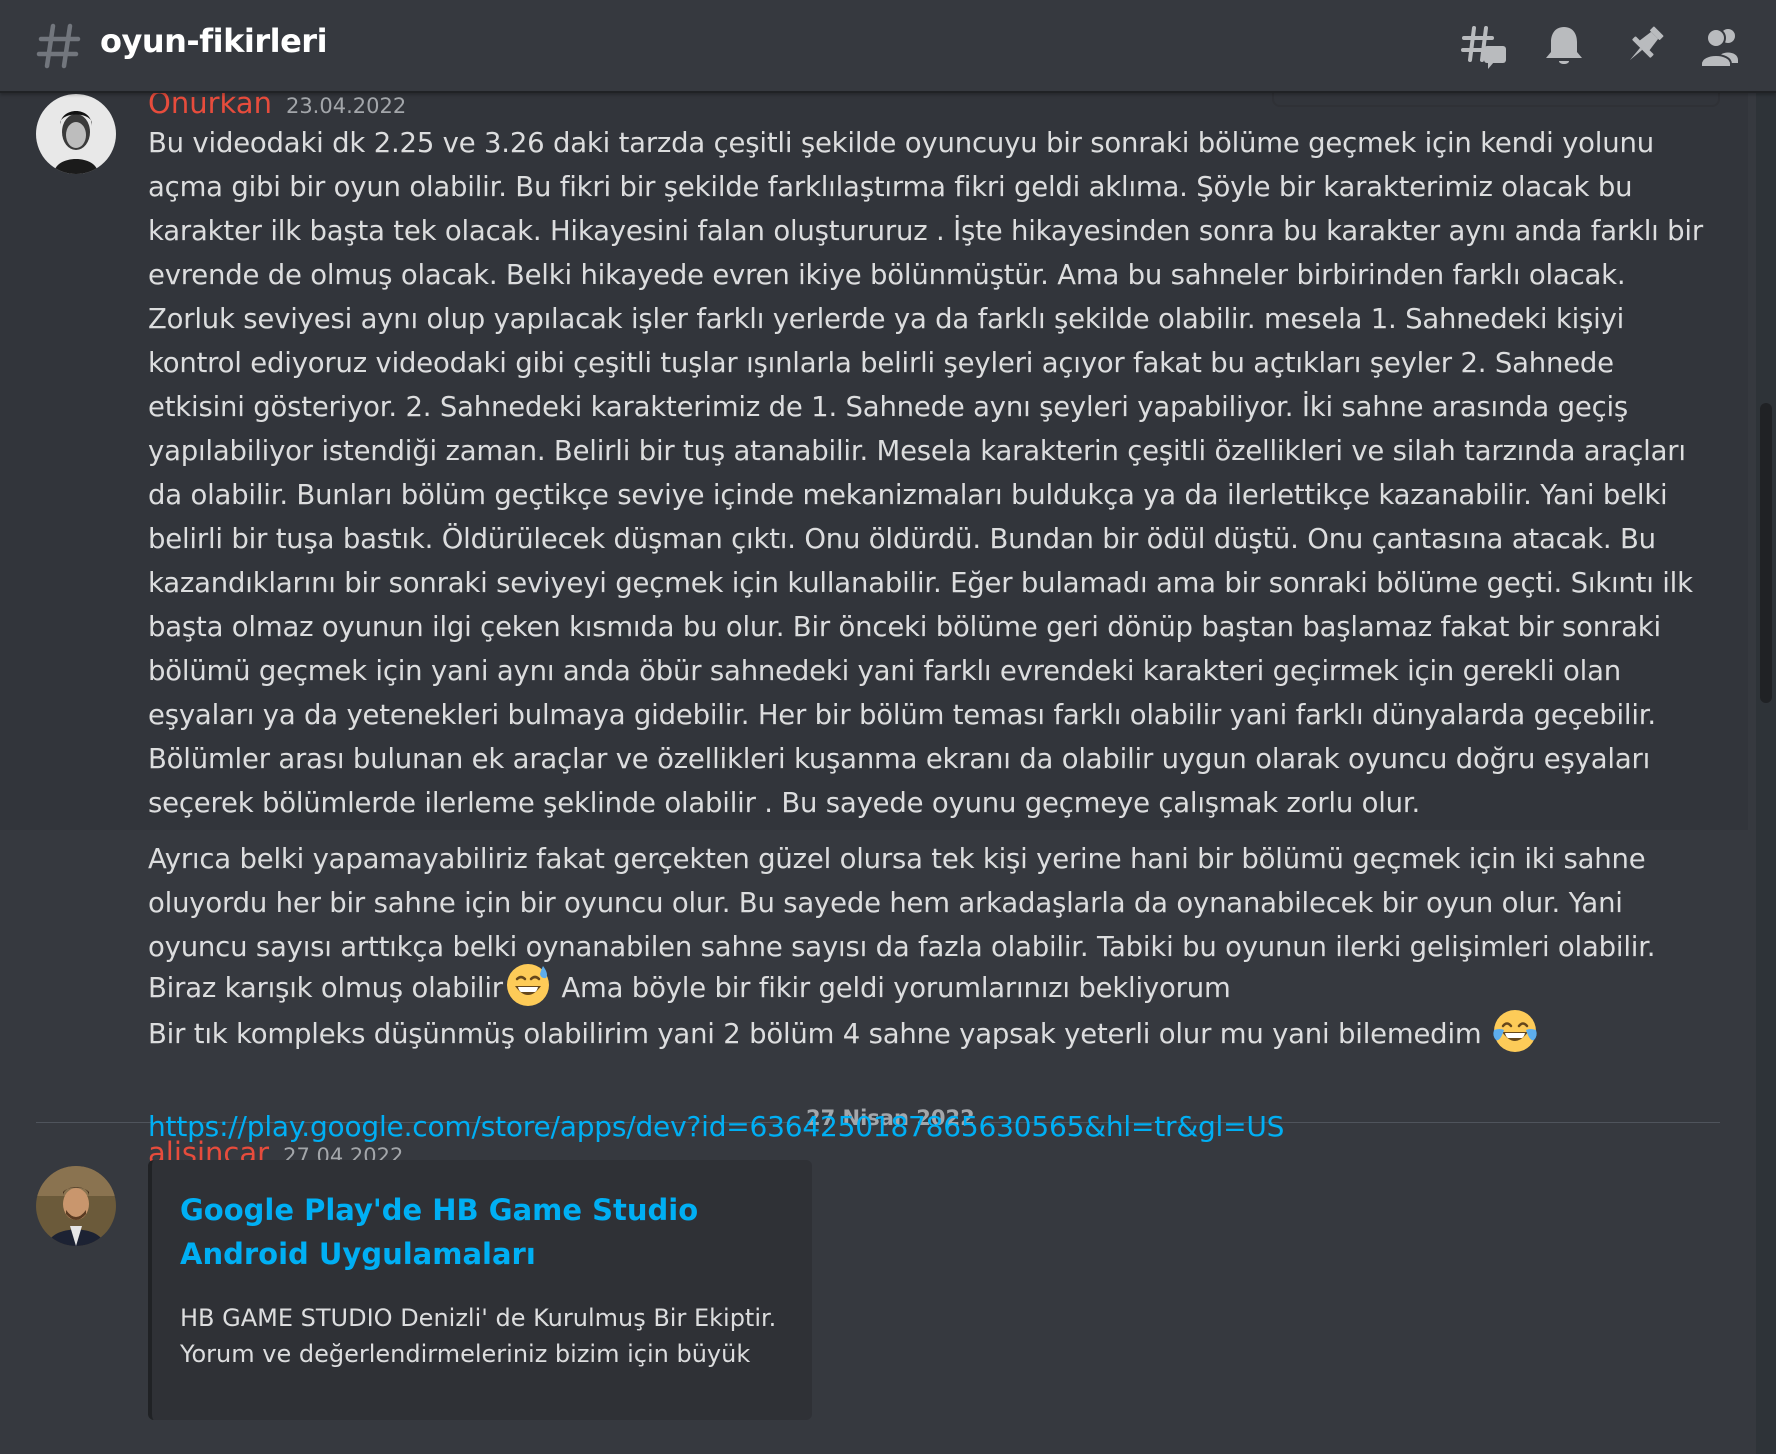  What do you see at coordinates (277, 106) in the screenshot?
I see `message-header: Onurkan 23.04.2022` at bounding box center [277, 106].